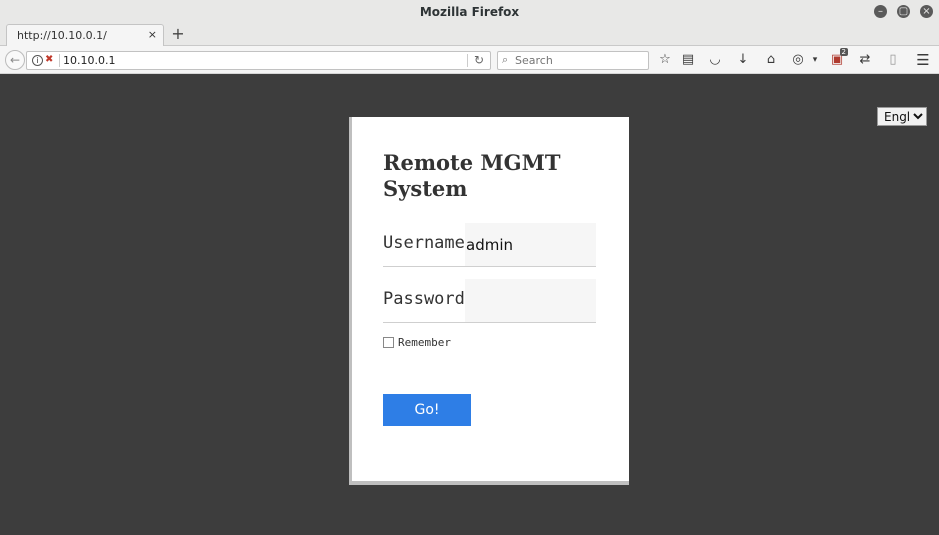 The image size is (939, 535). I want to click on chevron-down-icon: ▾, so click(815, 60).